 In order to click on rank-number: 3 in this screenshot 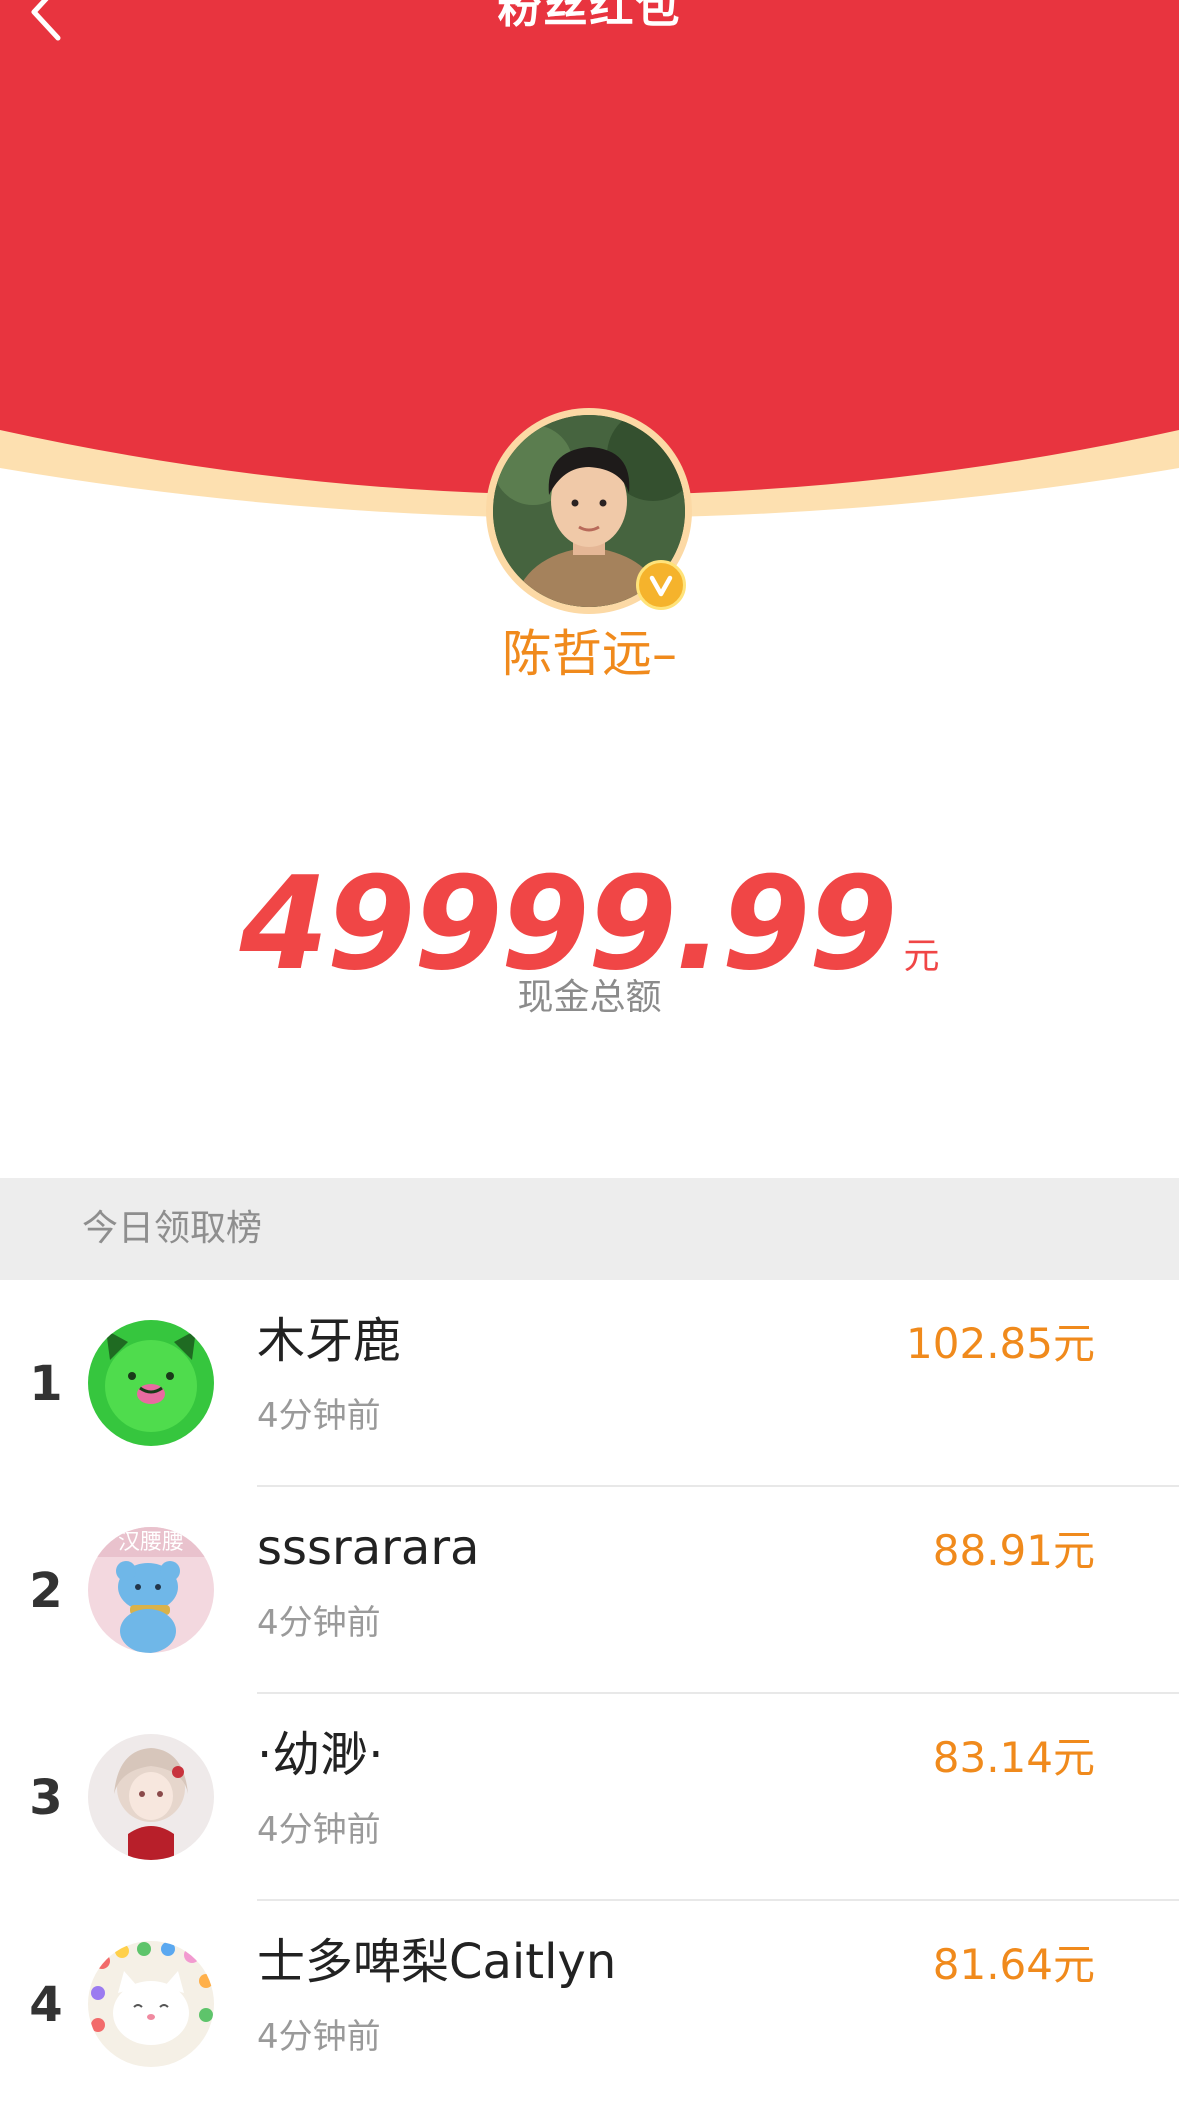, I will do `click(46, 1798)`.